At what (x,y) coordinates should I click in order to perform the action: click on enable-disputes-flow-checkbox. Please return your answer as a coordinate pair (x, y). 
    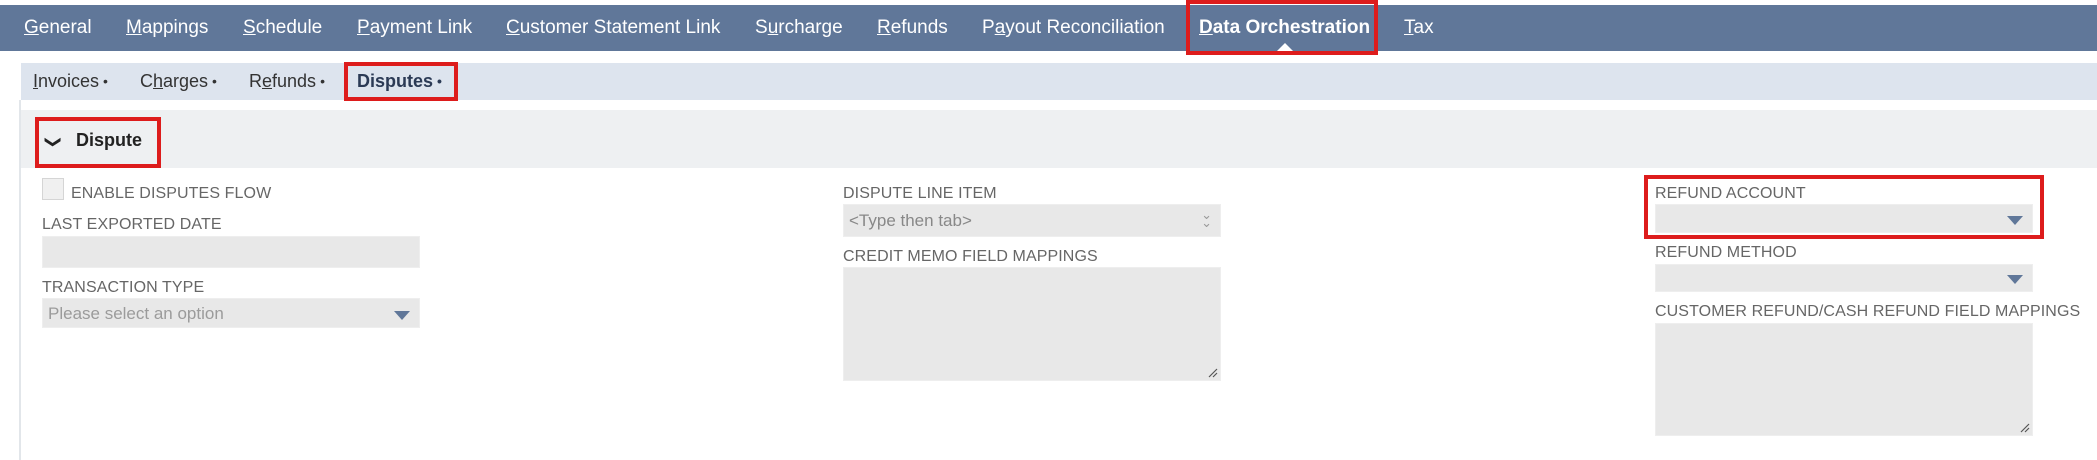
    Looking at the image, I should click on (53, 189).